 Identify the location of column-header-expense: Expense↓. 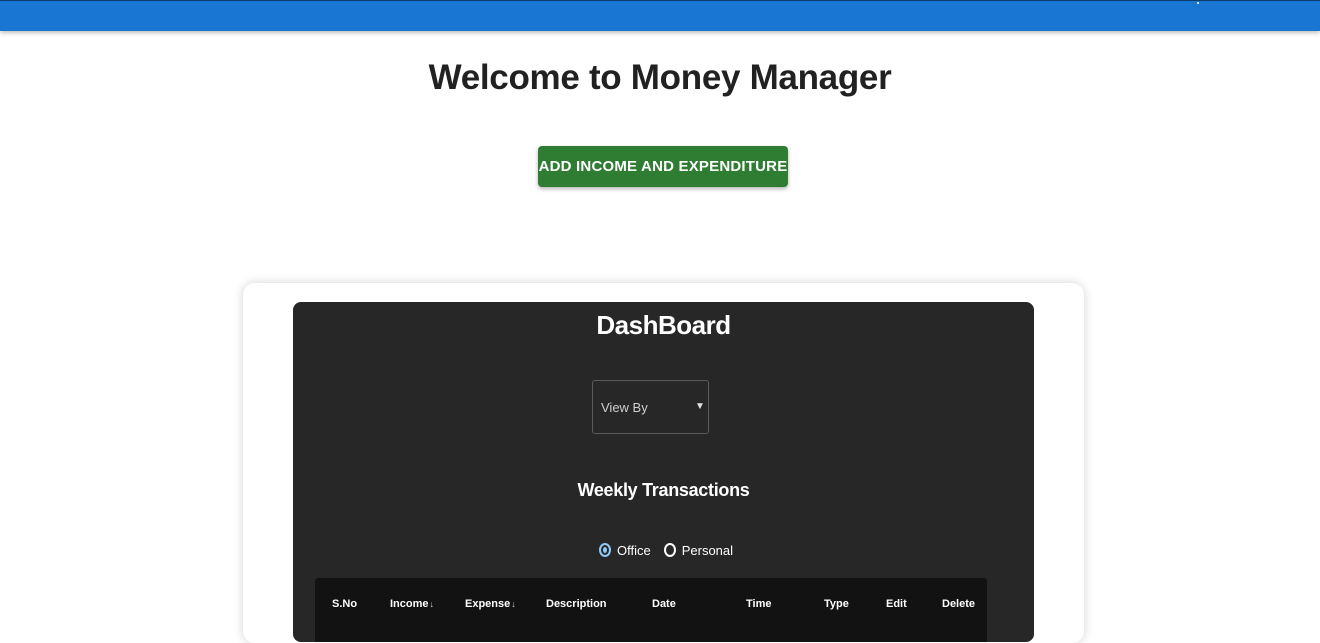
(490, 604).